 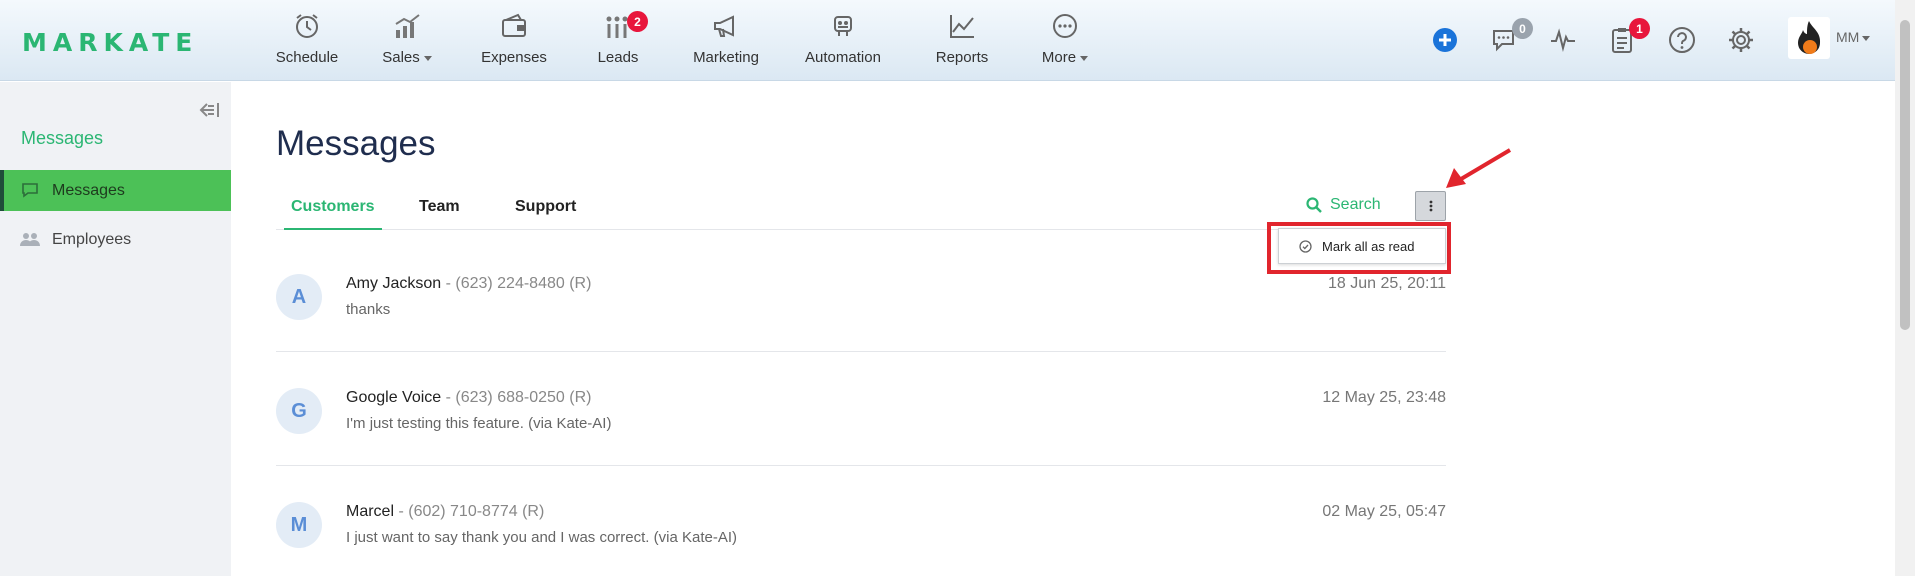 I want to click on plus-circle-icon, so click(x=1445, y=40).